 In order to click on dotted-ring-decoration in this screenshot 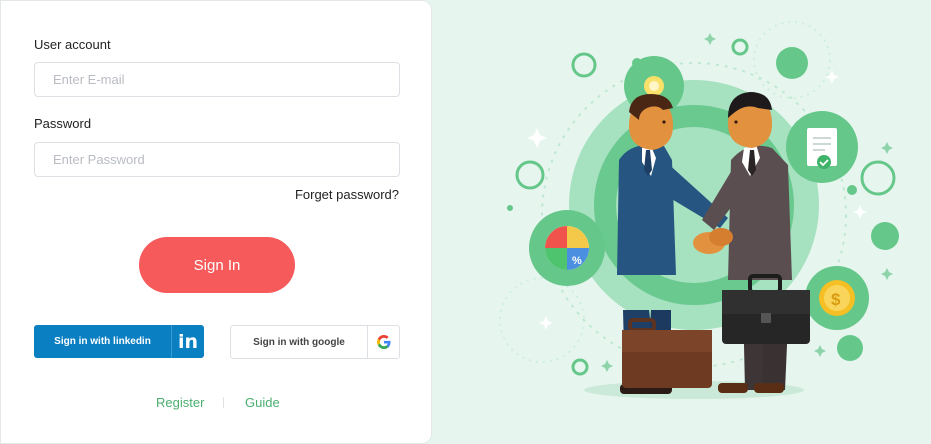, I will do `click(542, 320)`.